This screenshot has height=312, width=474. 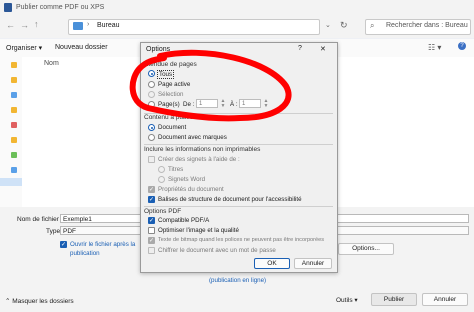 What do you see at coordinates (210, 85) in the screenshot?
I see `red-annotation` at bounding box center [210, 85].